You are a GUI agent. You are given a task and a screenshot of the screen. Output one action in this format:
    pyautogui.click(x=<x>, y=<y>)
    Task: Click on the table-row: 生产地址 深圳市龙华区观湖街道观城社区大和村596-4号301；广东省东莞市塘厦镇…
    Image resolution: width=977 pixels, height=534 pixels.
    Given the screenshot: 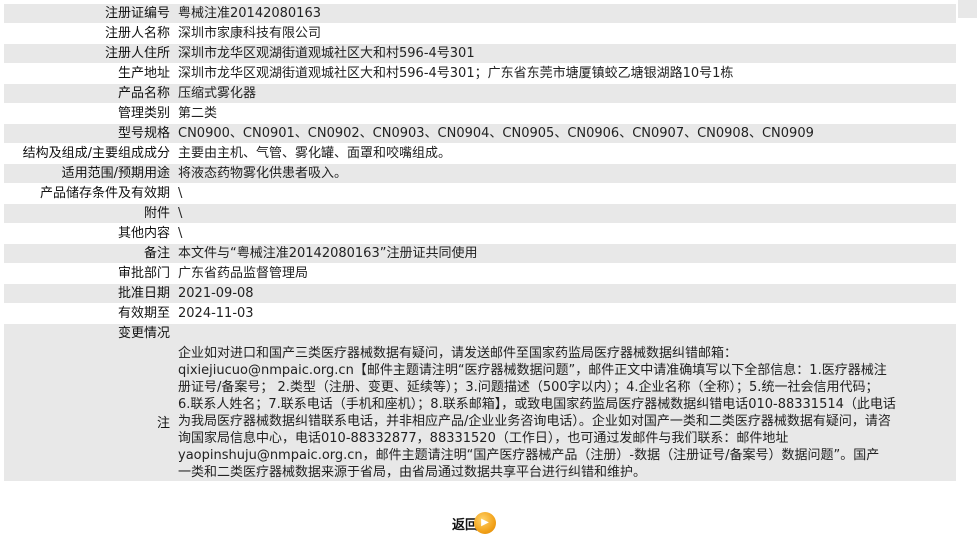 What is the action you would take?
    pyautogui.click(x=480, y=73)
    